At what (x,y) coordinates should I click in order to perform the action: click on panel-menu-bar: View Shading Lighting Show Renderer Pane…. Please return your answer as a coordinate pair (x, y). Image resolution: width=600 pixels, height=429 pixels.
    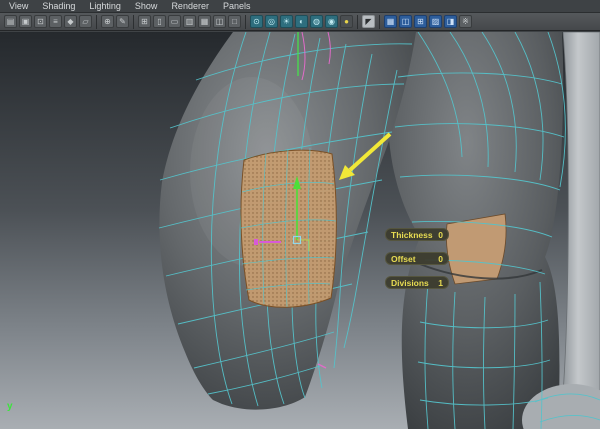
    Looking at the image, I should click on (300, 6).